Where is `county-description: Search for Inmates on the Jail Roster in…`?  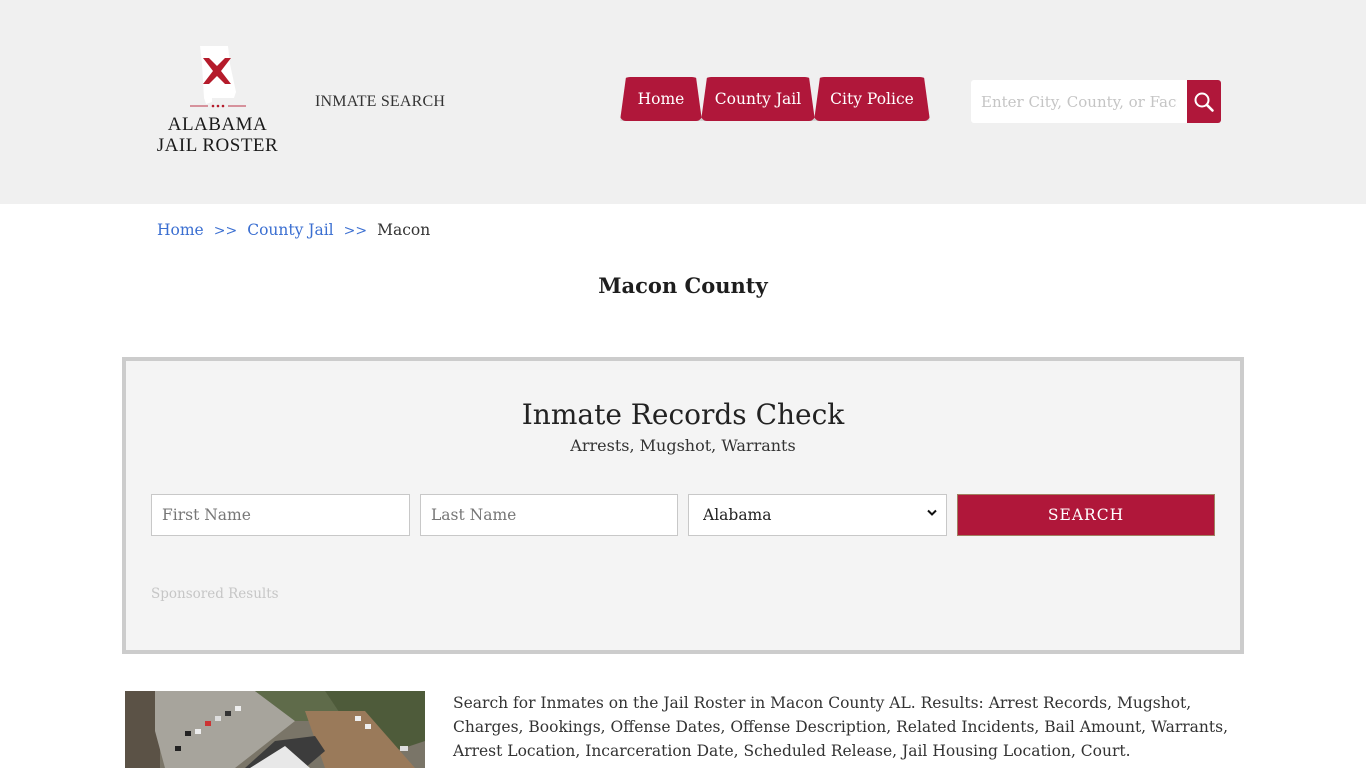 county-description: Search for Inmates on the Jail Roster in… is located at coordinates (840, 727).